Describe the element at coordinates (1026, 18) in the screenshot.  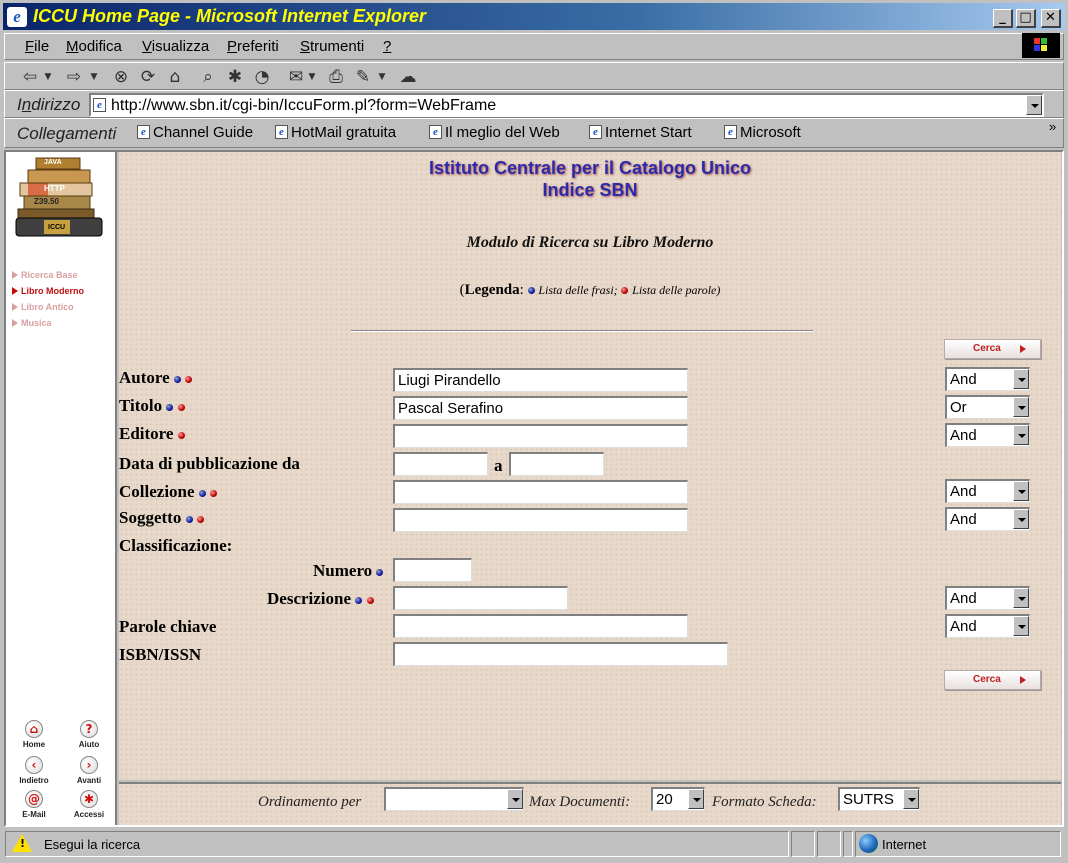
I see `maximize-button: □` at that location.